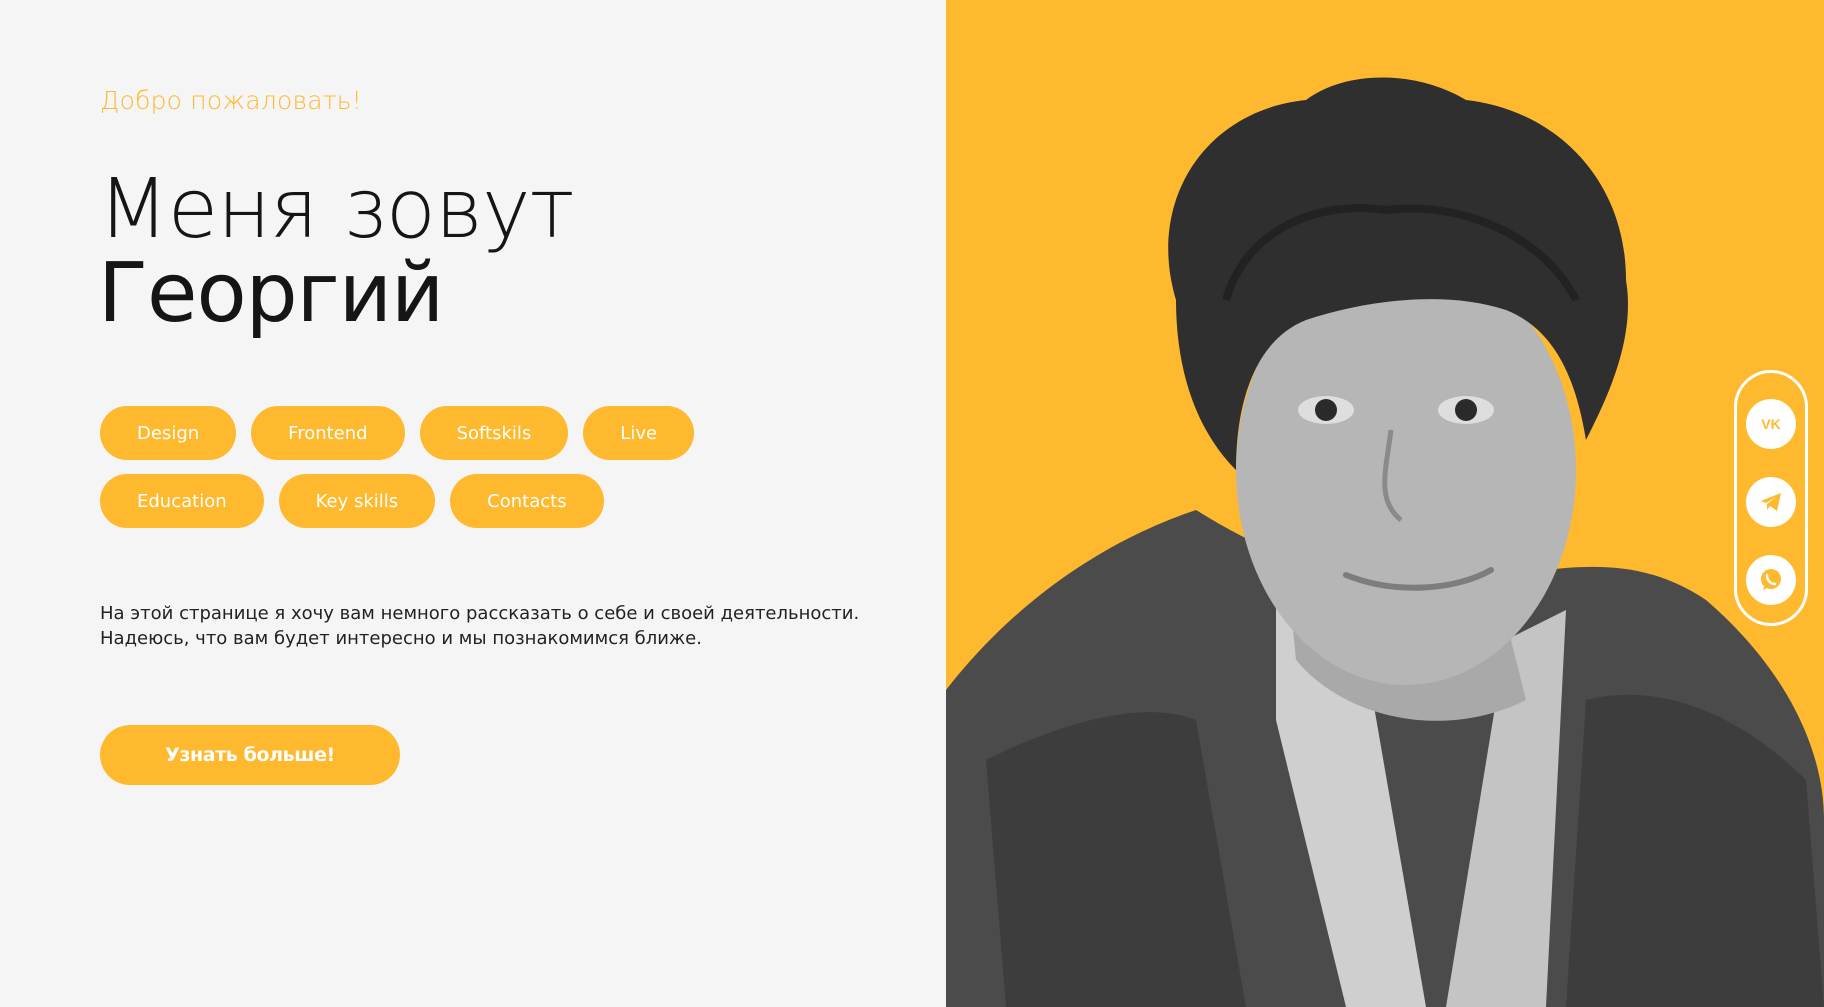  I want to click on vk-icon: VK, so click(1770, 424).